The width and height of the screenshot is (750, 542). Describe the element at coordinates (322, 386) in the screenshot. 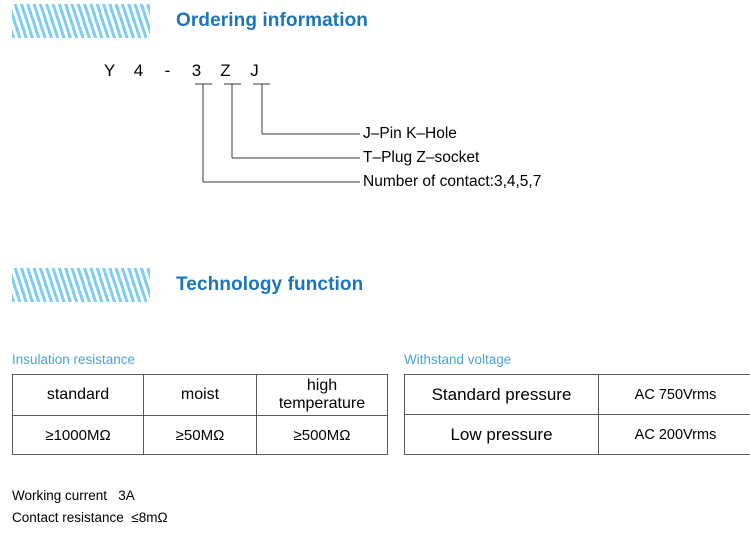

I see `header-high-temperature-line1: high` at that location.